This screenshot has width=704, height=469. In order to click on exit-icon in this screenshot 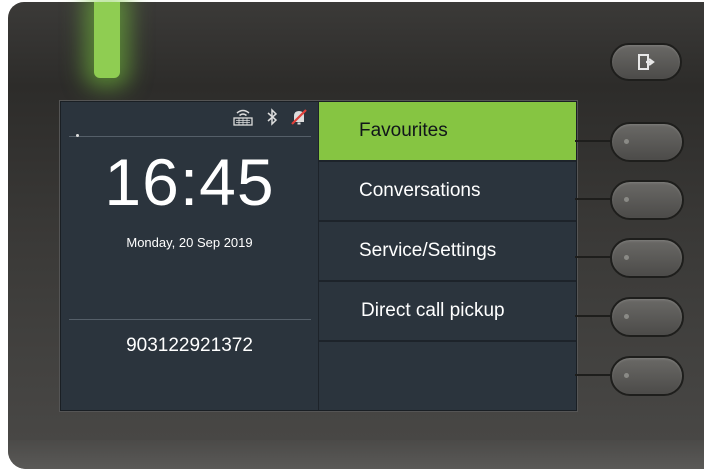, I will do `click(647, 64)`.